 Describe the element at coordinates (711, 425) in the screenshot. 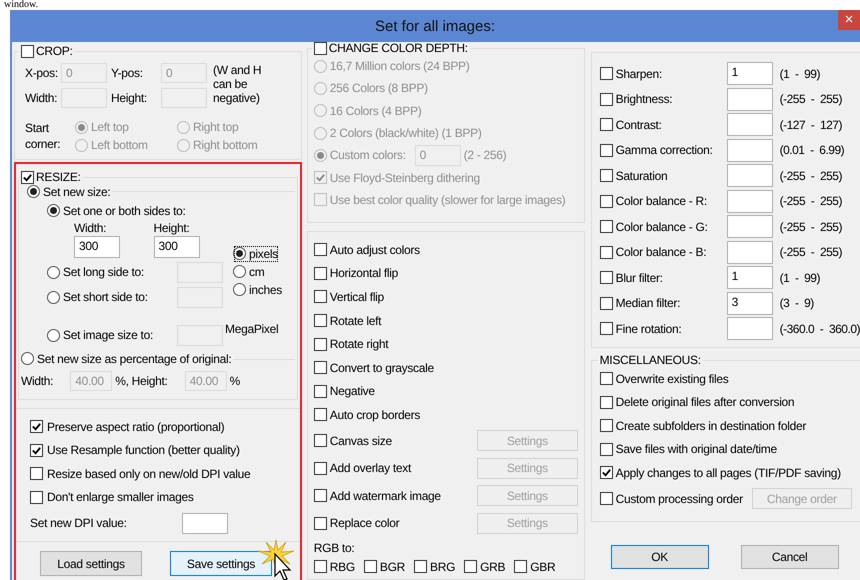

I see `checkbox-label: Create subfolders in destination folder` at that location.